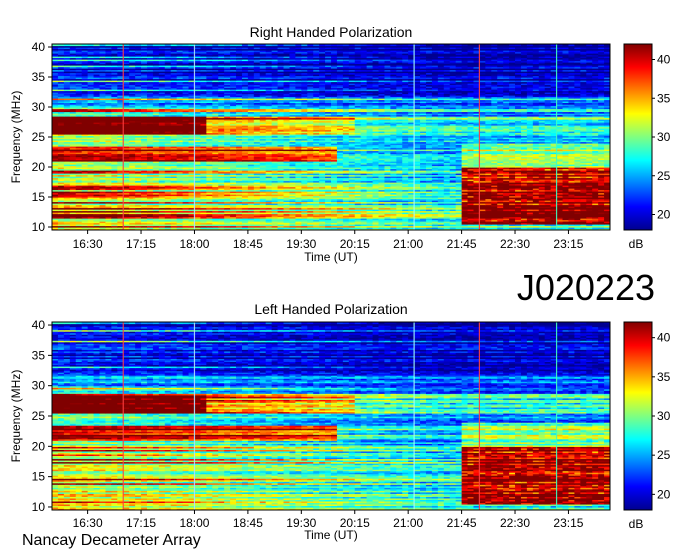 This screenshot has height=552, width=680. I want to click on observatory-name: Nancay Decameter Array, so click(111, 540).